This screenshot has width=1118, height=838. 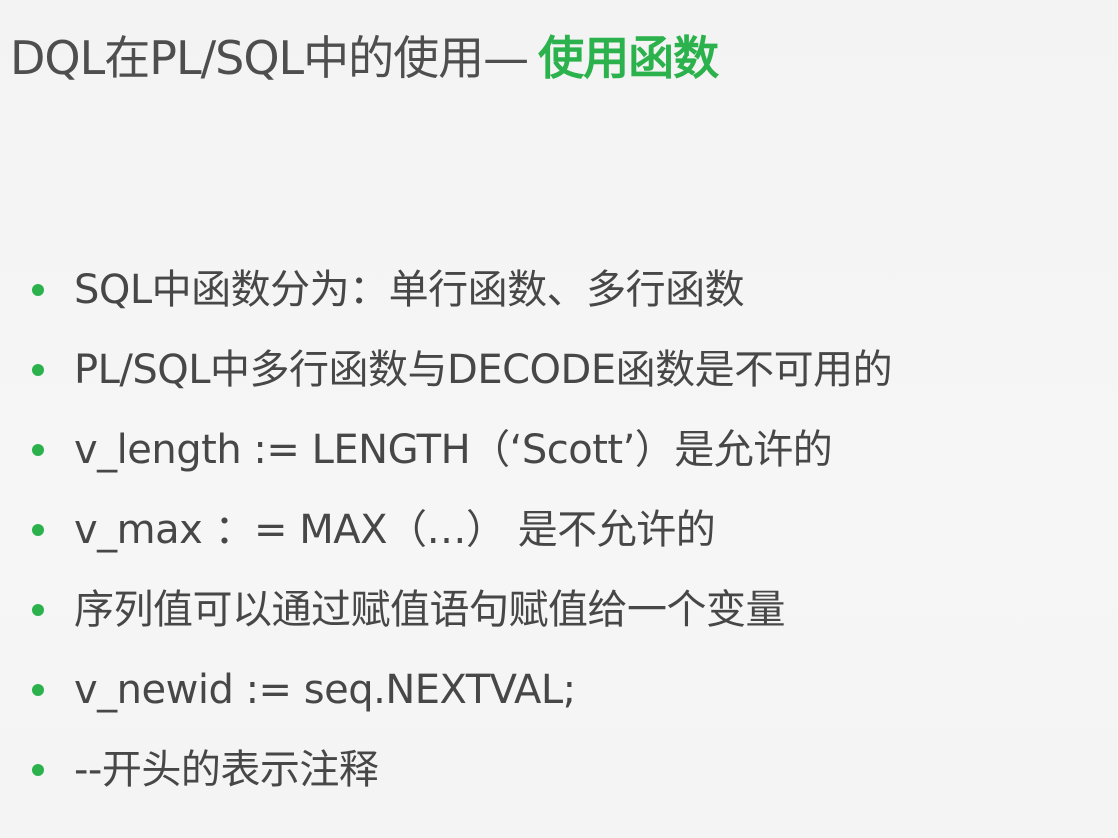 I want to click on list-item: v_newid := seq.NEXTVAL;, so click(x=460, y=690).